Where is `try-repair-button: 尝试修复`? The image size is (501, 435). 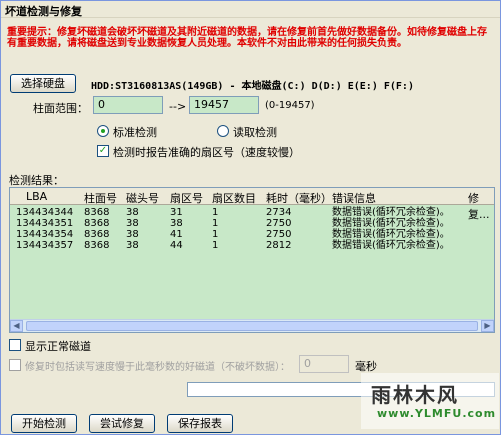
try-repair-button: 尝试修复 is located at coordinates (122, 423).